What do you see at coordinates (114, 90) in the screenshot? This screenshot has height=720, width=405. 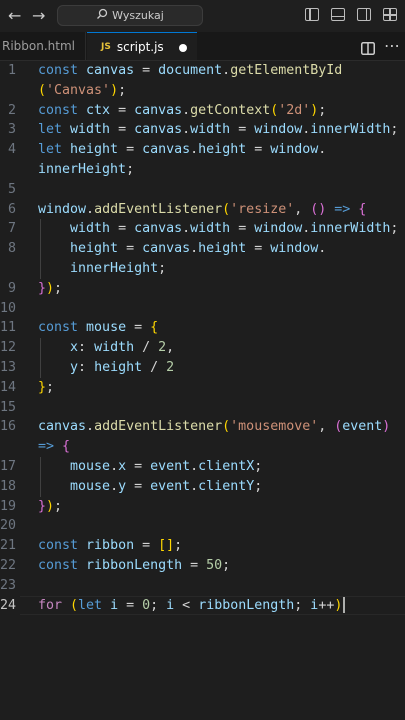 I see `code-token: )` at bounding box center [114, 90].